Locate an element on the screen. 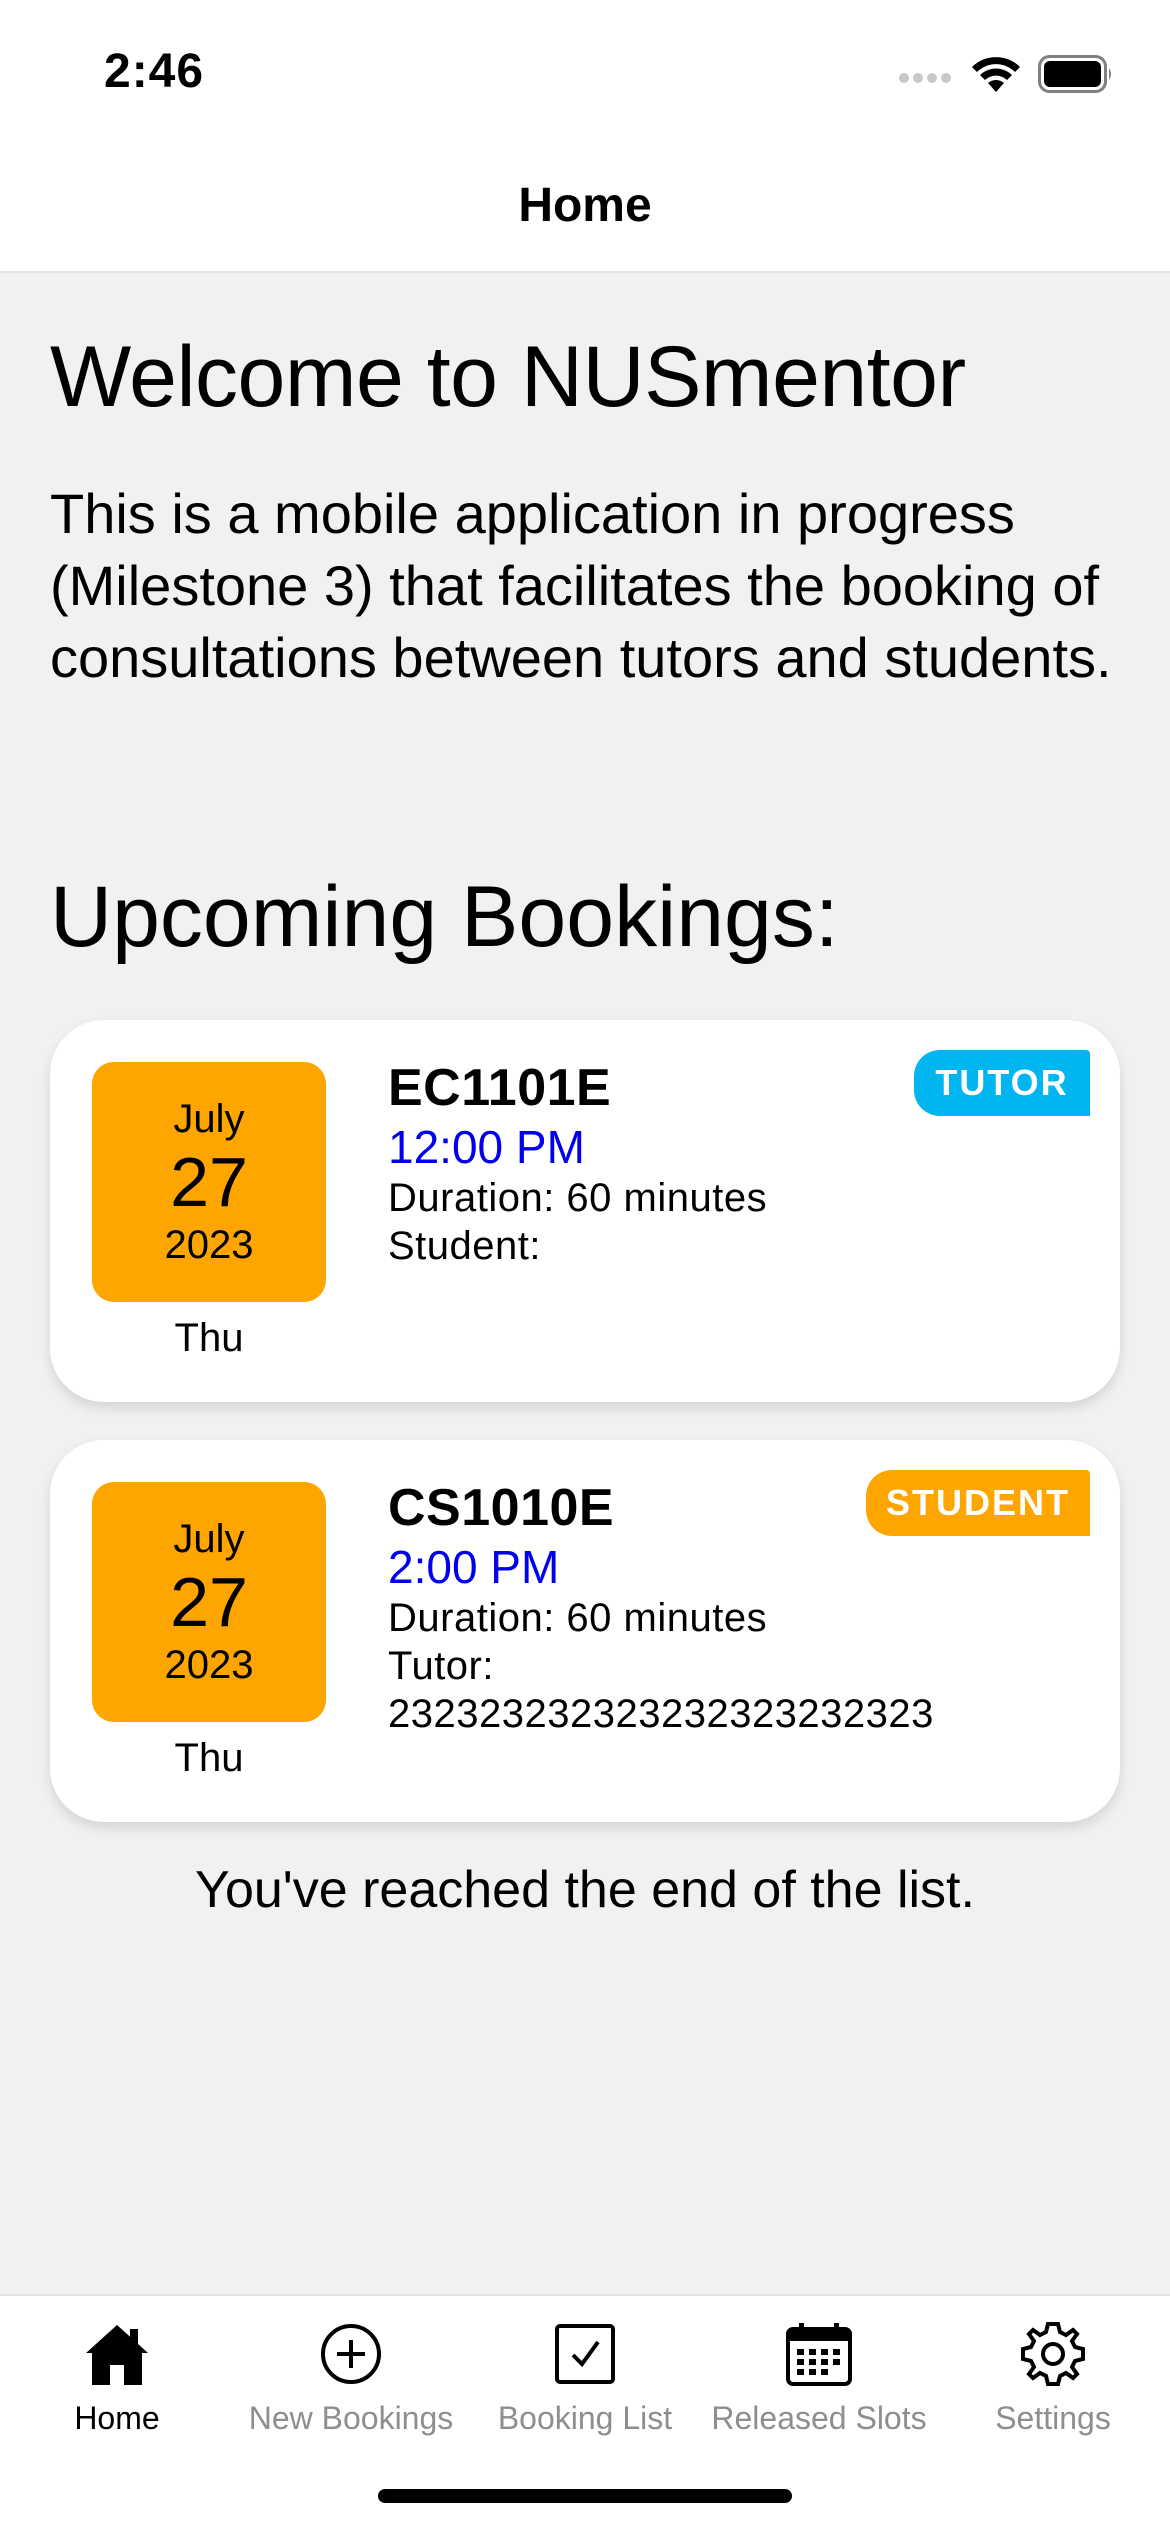  status-time: 2:46 is located at coordinates (154, 71).